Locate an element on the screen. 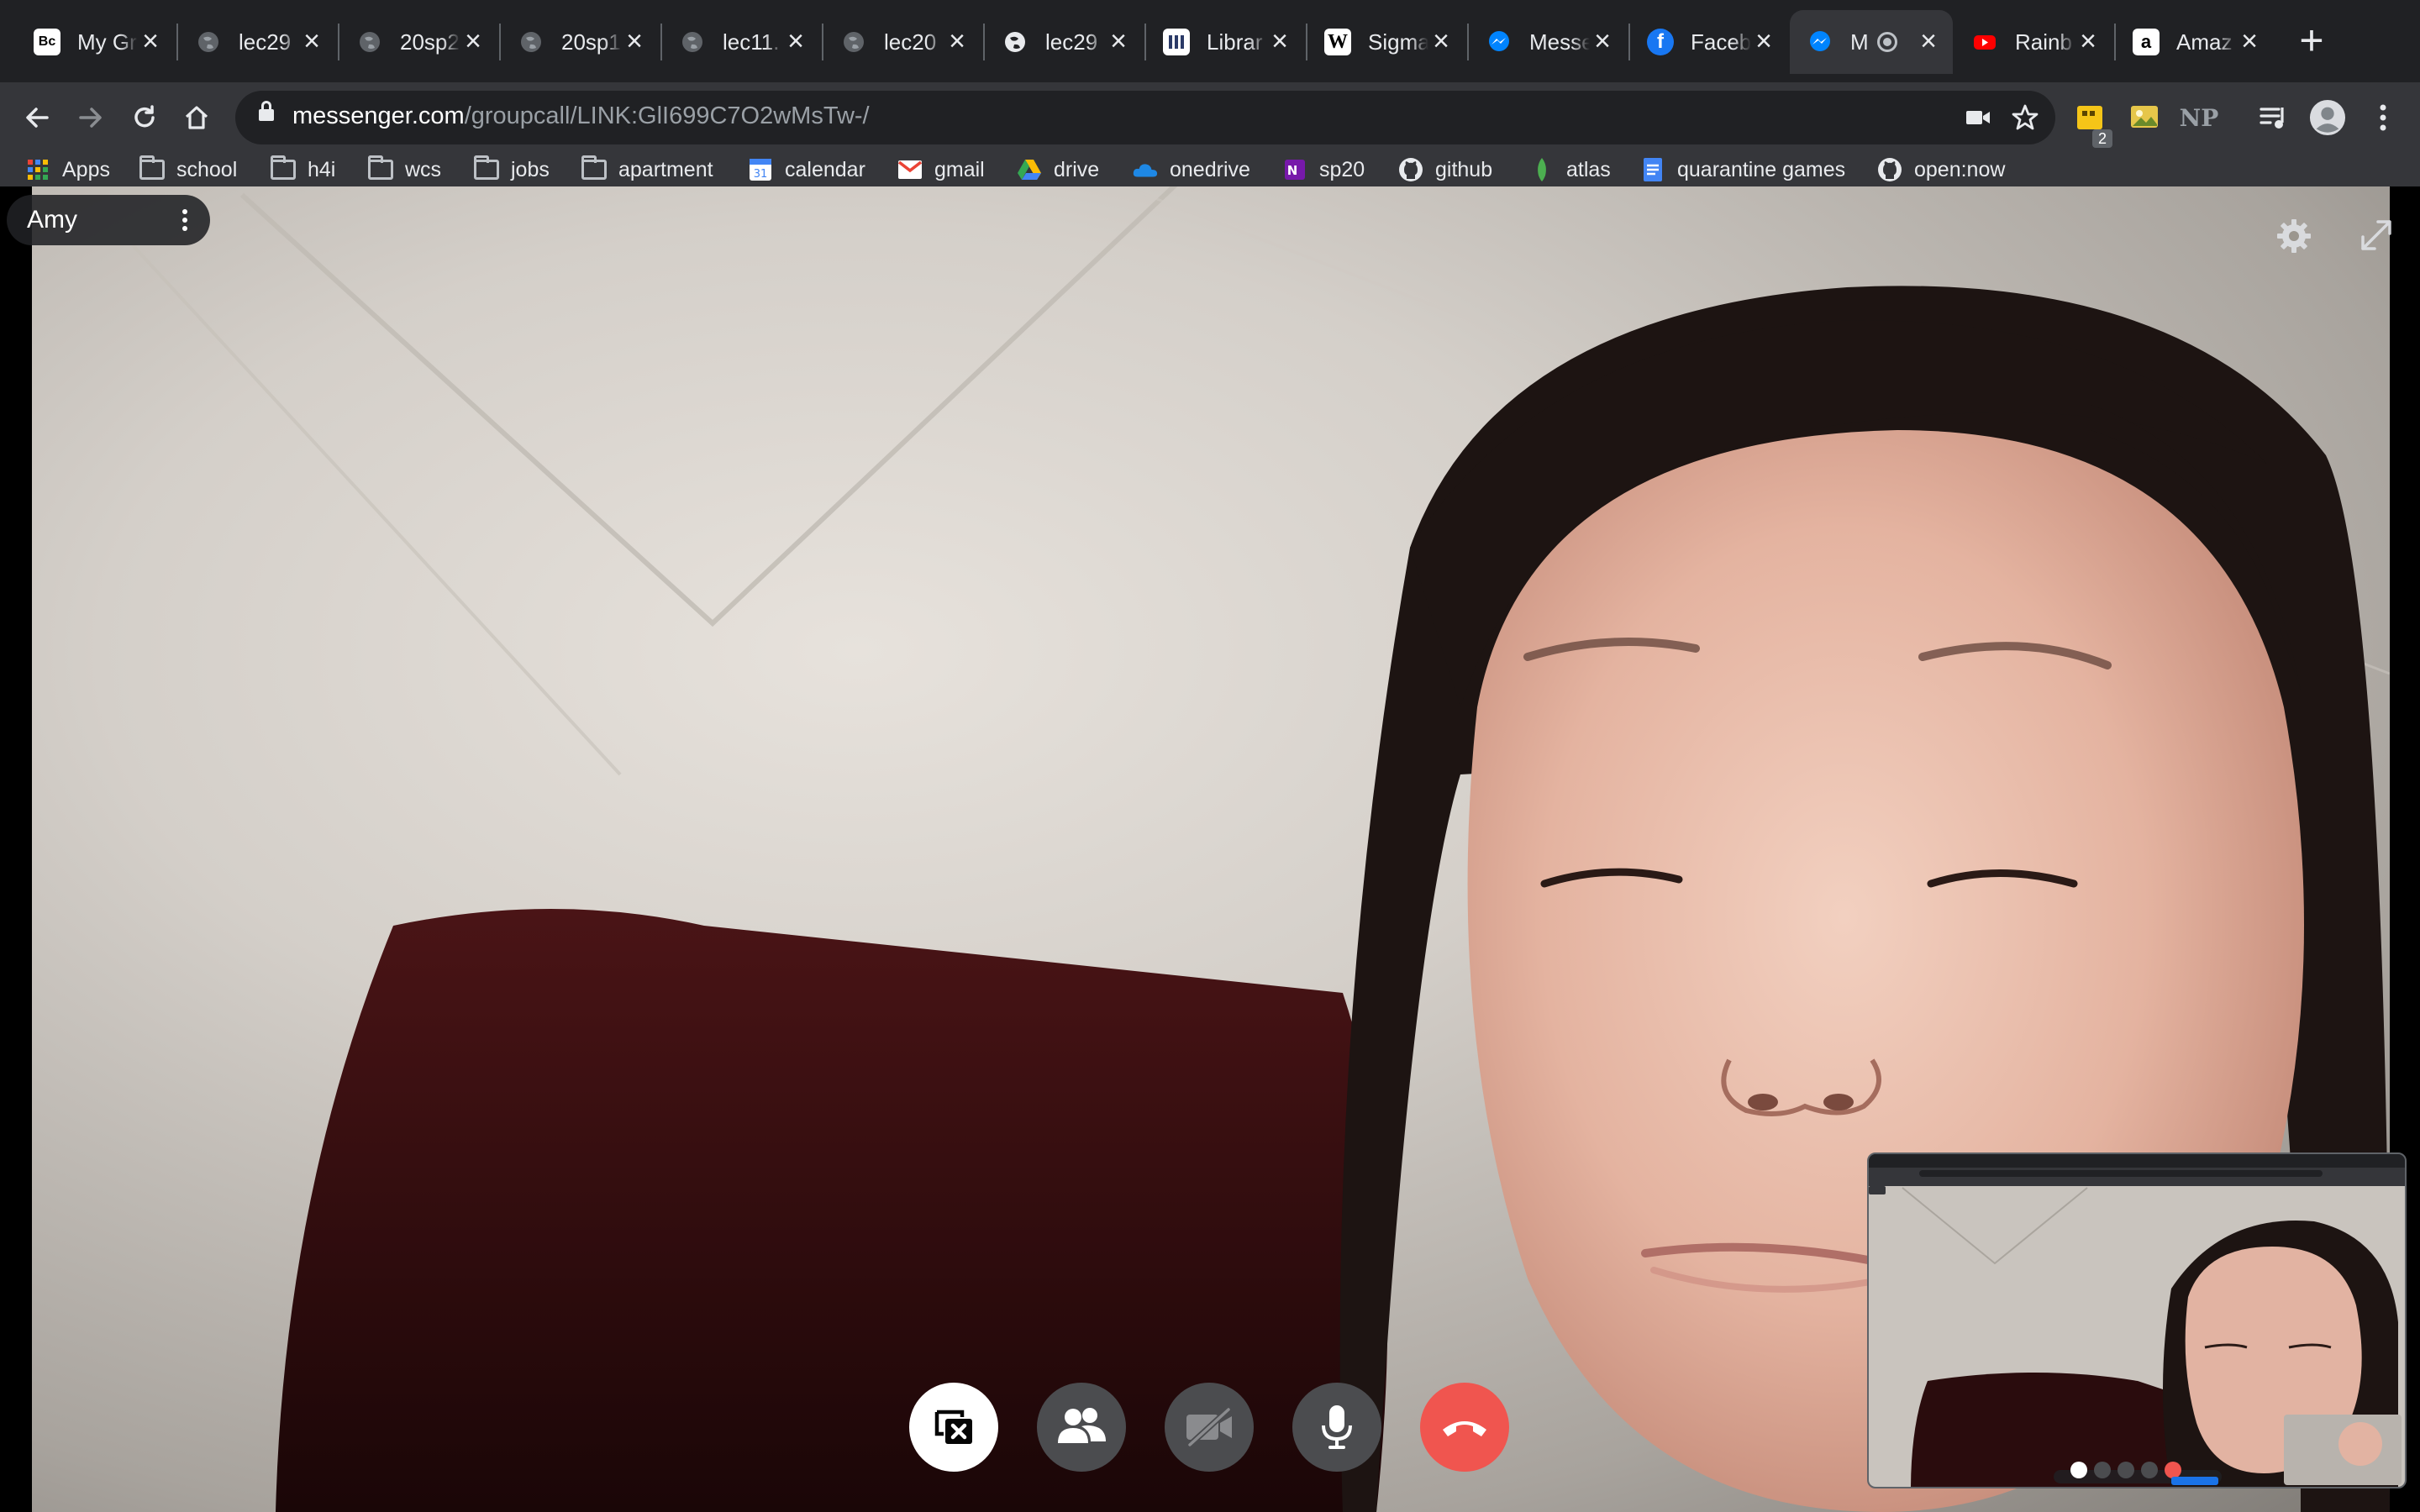 Image resolution: width=2420 pixels, height=1512 pixels. participants-icon is located at coordinates (1082, 1425).